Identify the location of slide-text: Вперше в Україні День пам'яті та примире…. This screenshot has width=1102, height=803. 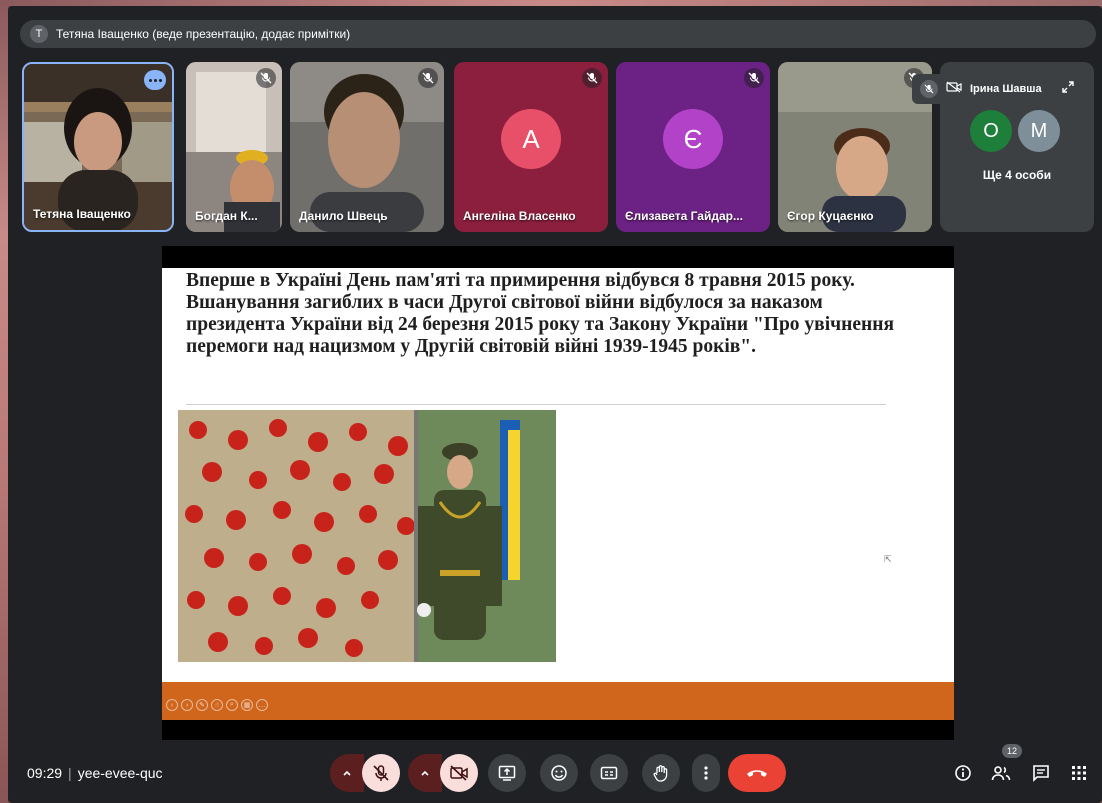
(540, 313).